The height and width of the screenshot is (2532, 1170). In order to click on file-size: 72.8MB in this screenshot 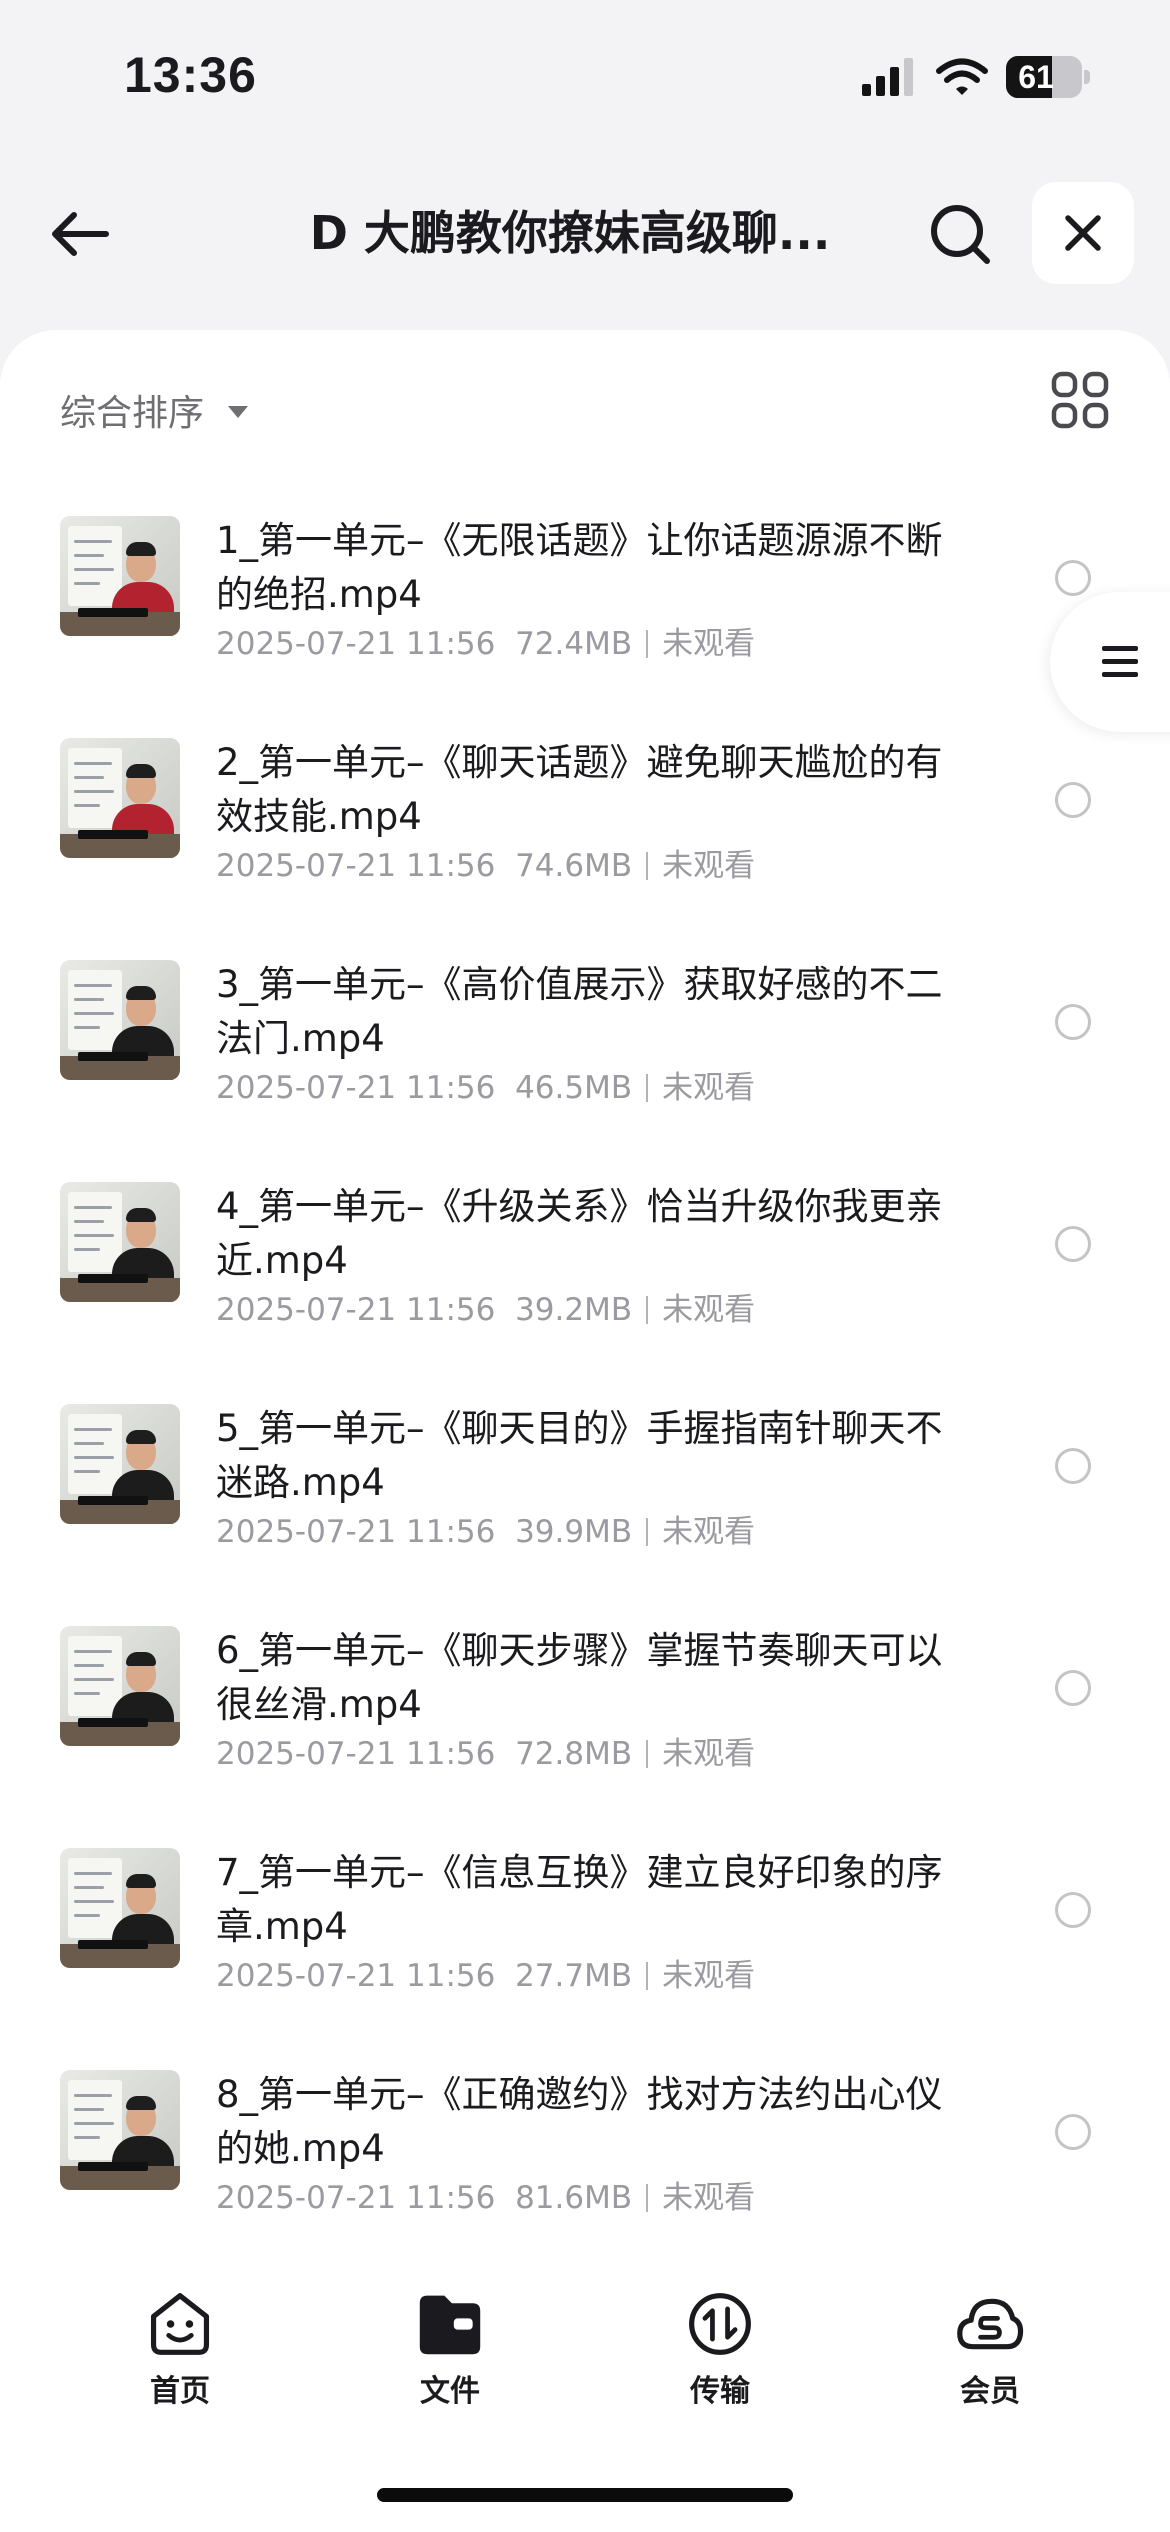, I will do `click(574, 1754)`.